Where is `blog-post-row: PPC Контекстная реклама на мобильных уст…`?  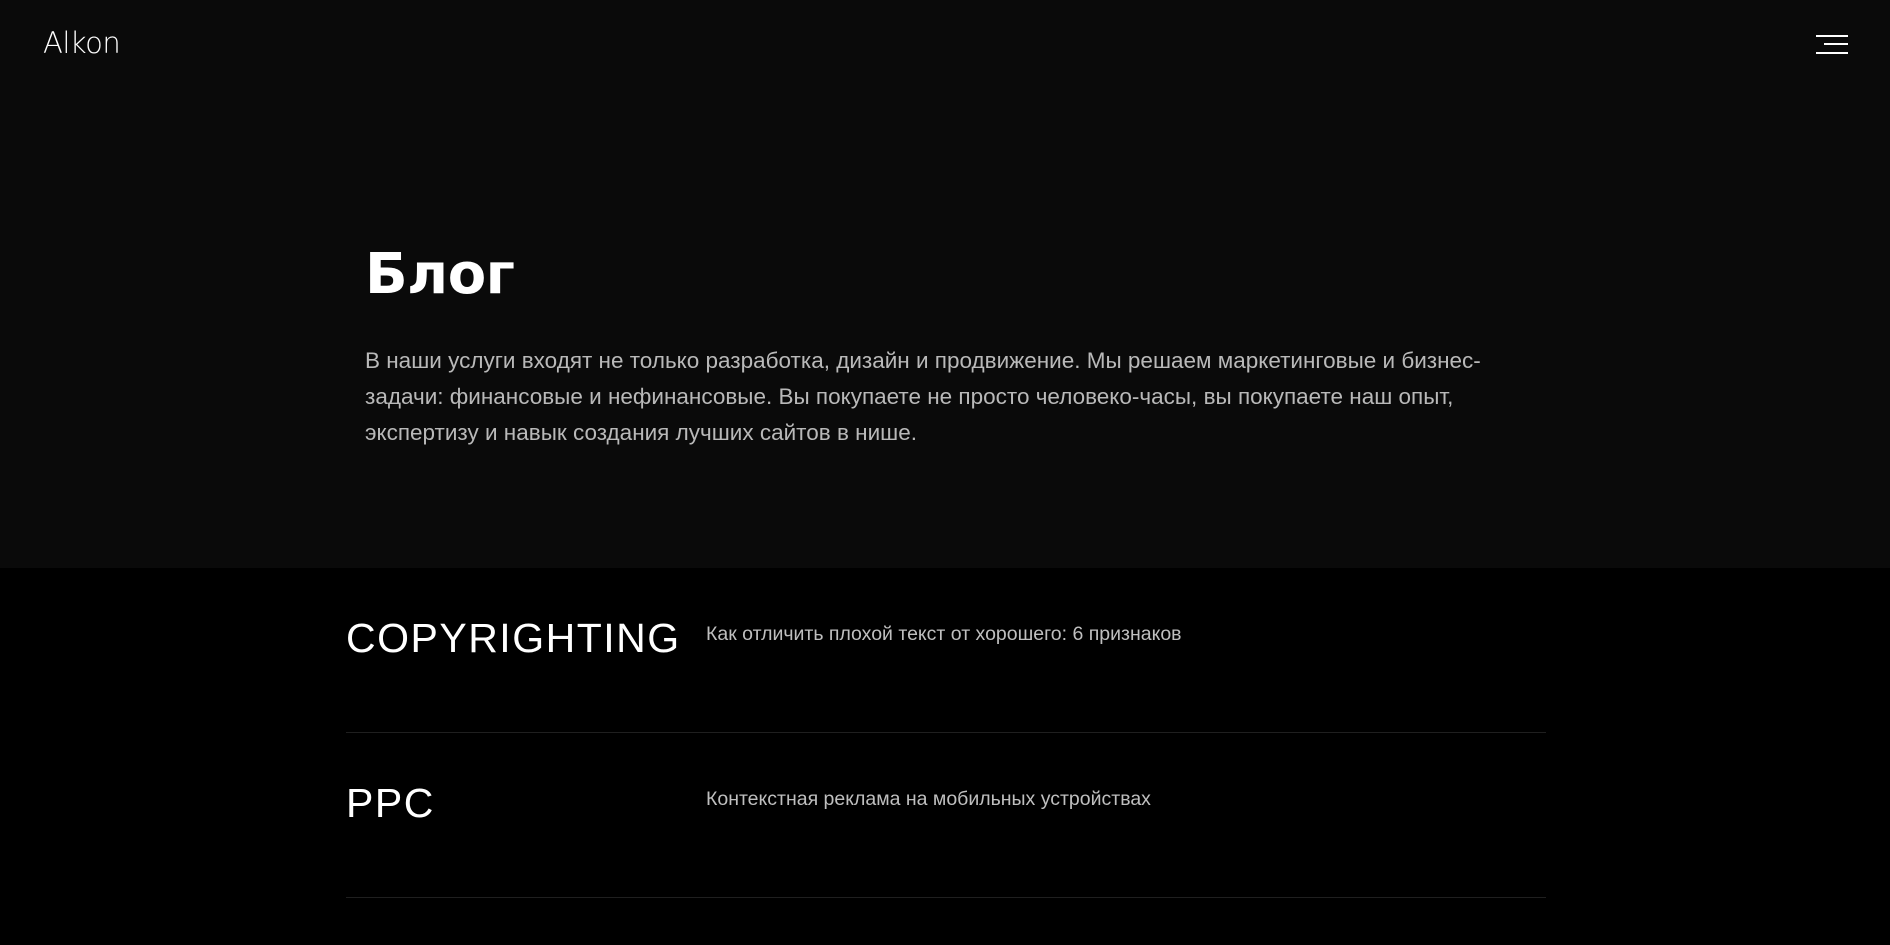
blog-post-row: PPC Контекстная реклама на мобильных уст… is located at coordinates (946, 815).